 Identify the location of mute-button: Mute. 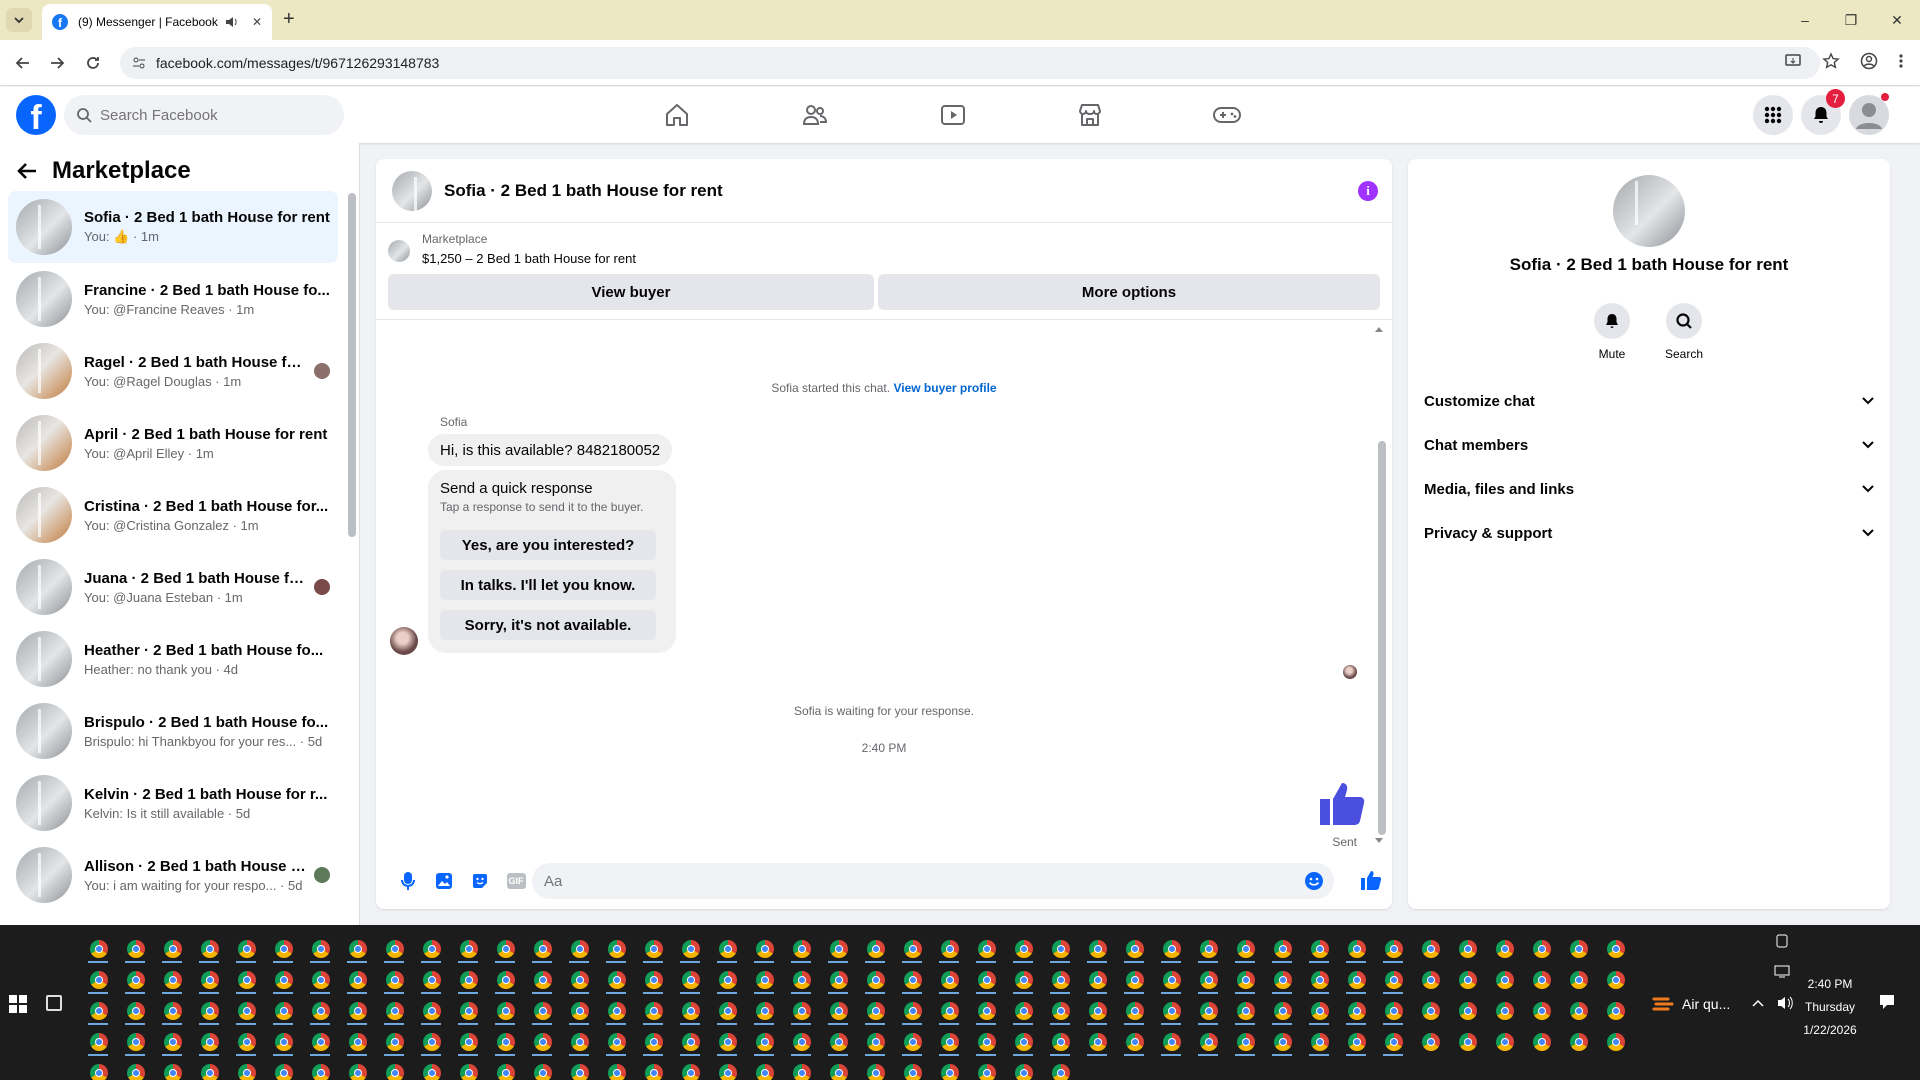
(1612, 332).